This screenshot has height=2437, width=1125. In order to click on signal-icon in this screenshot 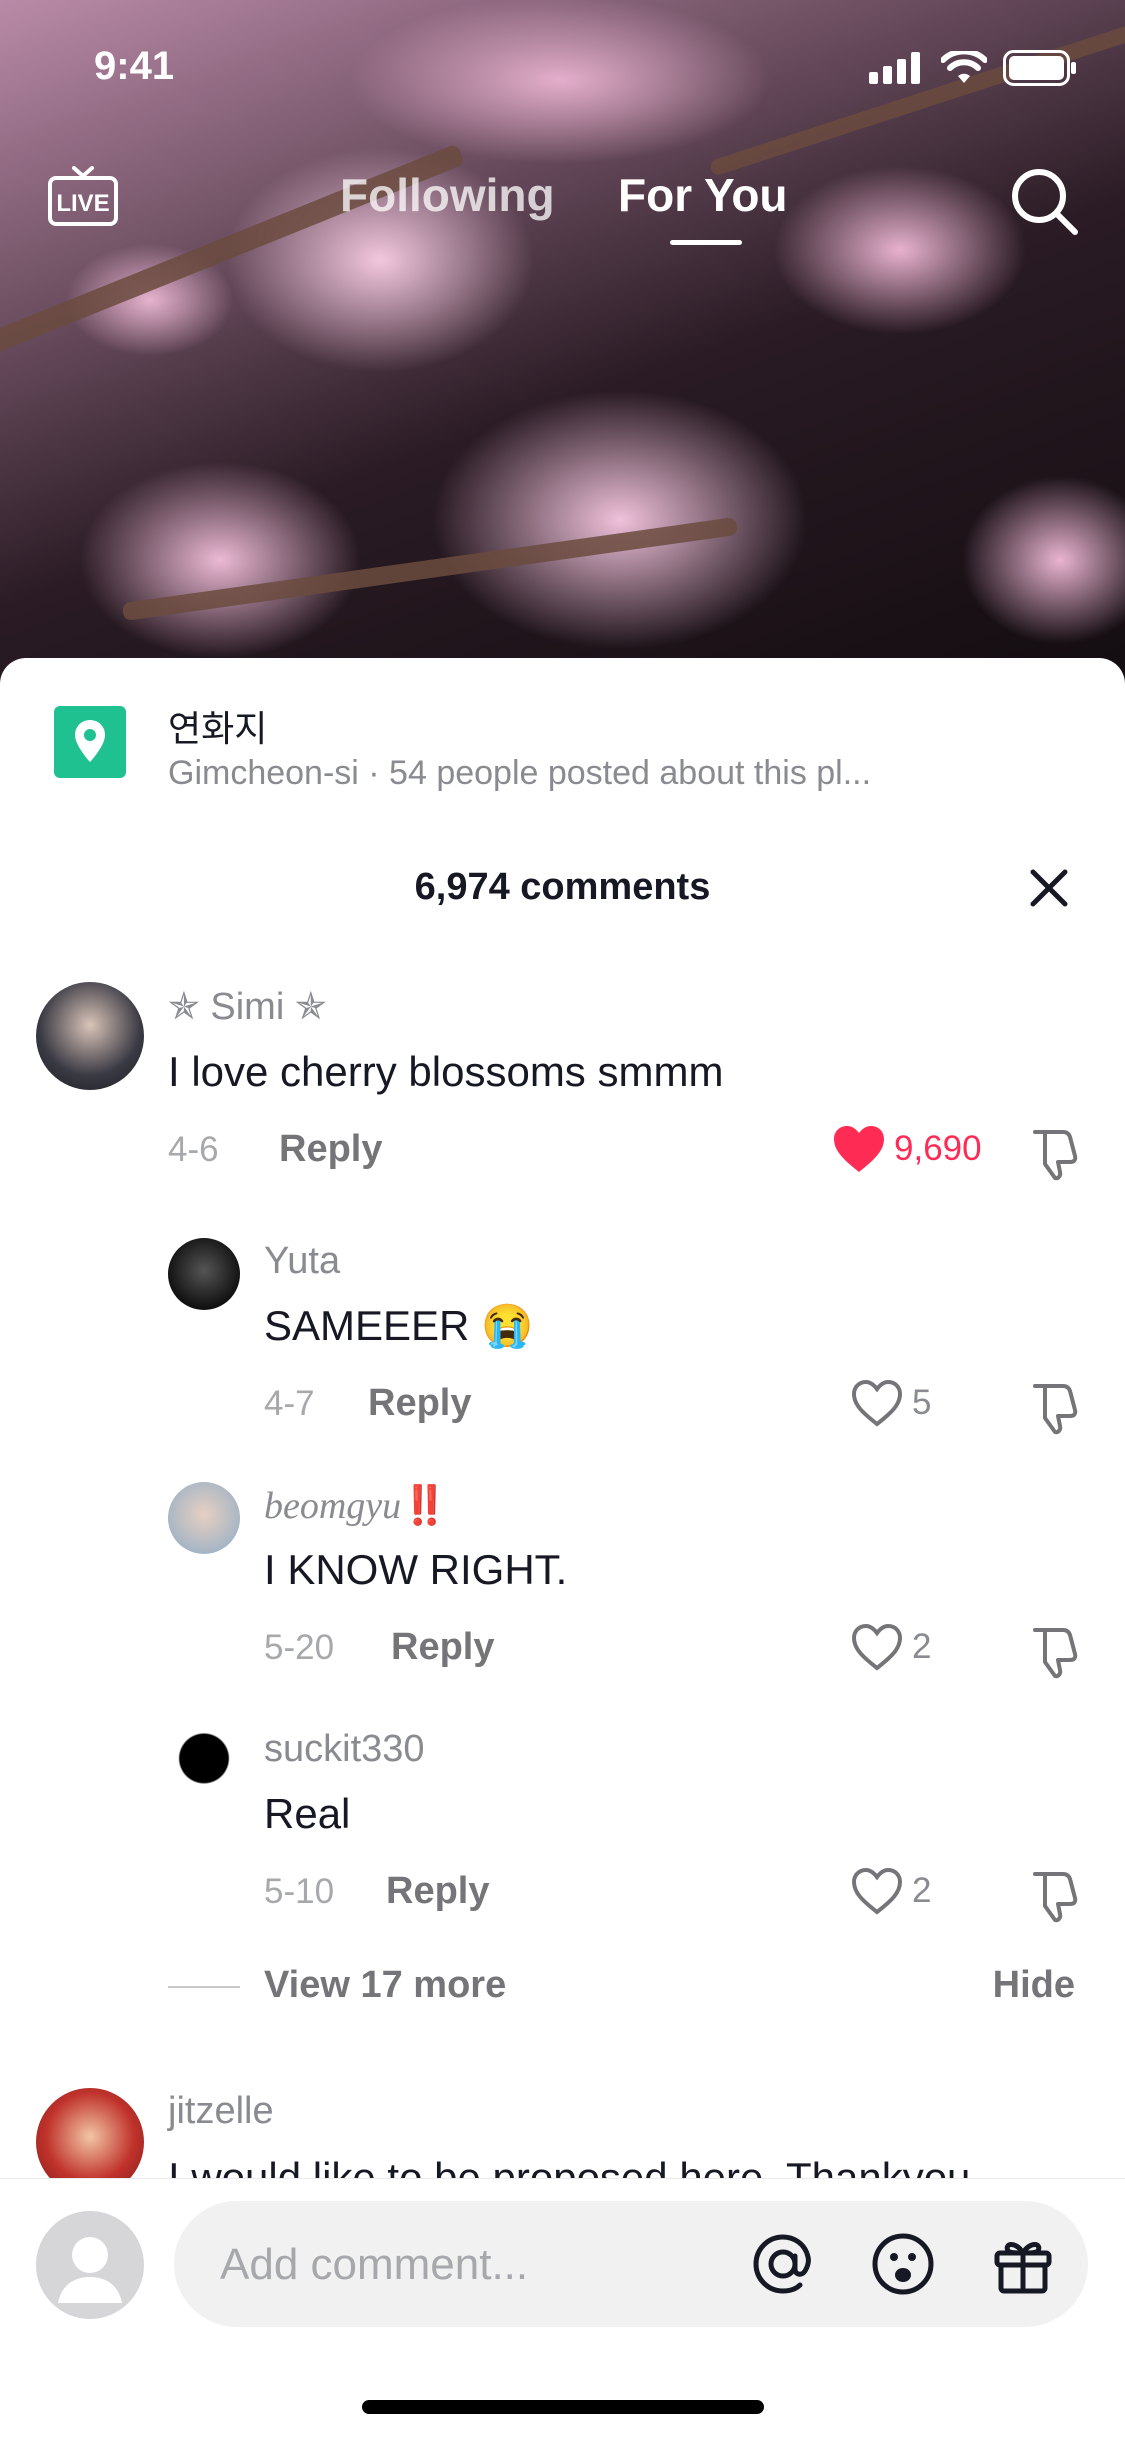, I will do `click(894, 68)`.